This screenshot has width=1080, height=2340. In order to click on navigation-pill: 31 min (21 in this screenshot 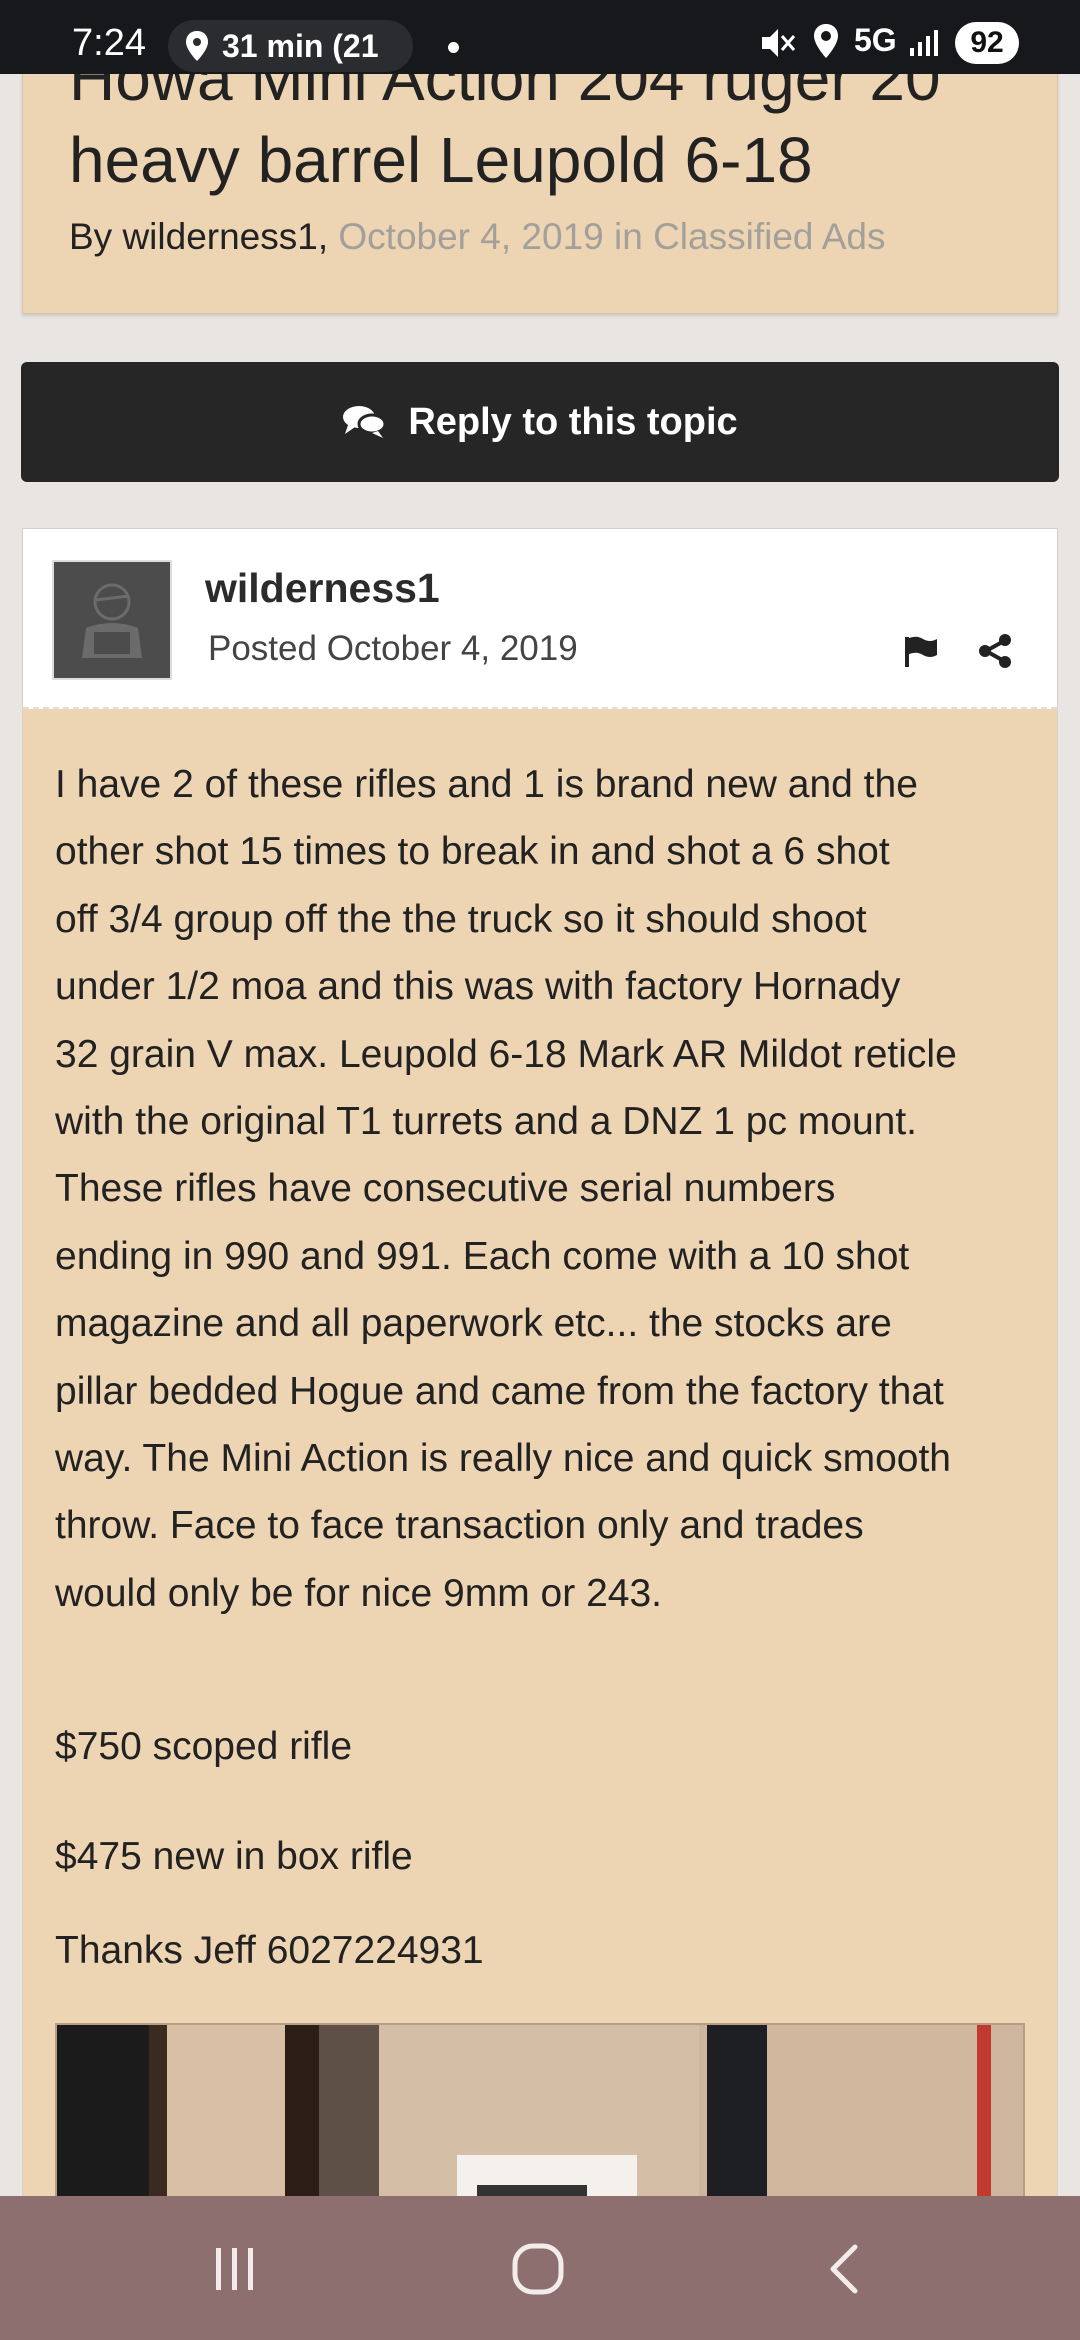, I will do `click(290, 46)`.